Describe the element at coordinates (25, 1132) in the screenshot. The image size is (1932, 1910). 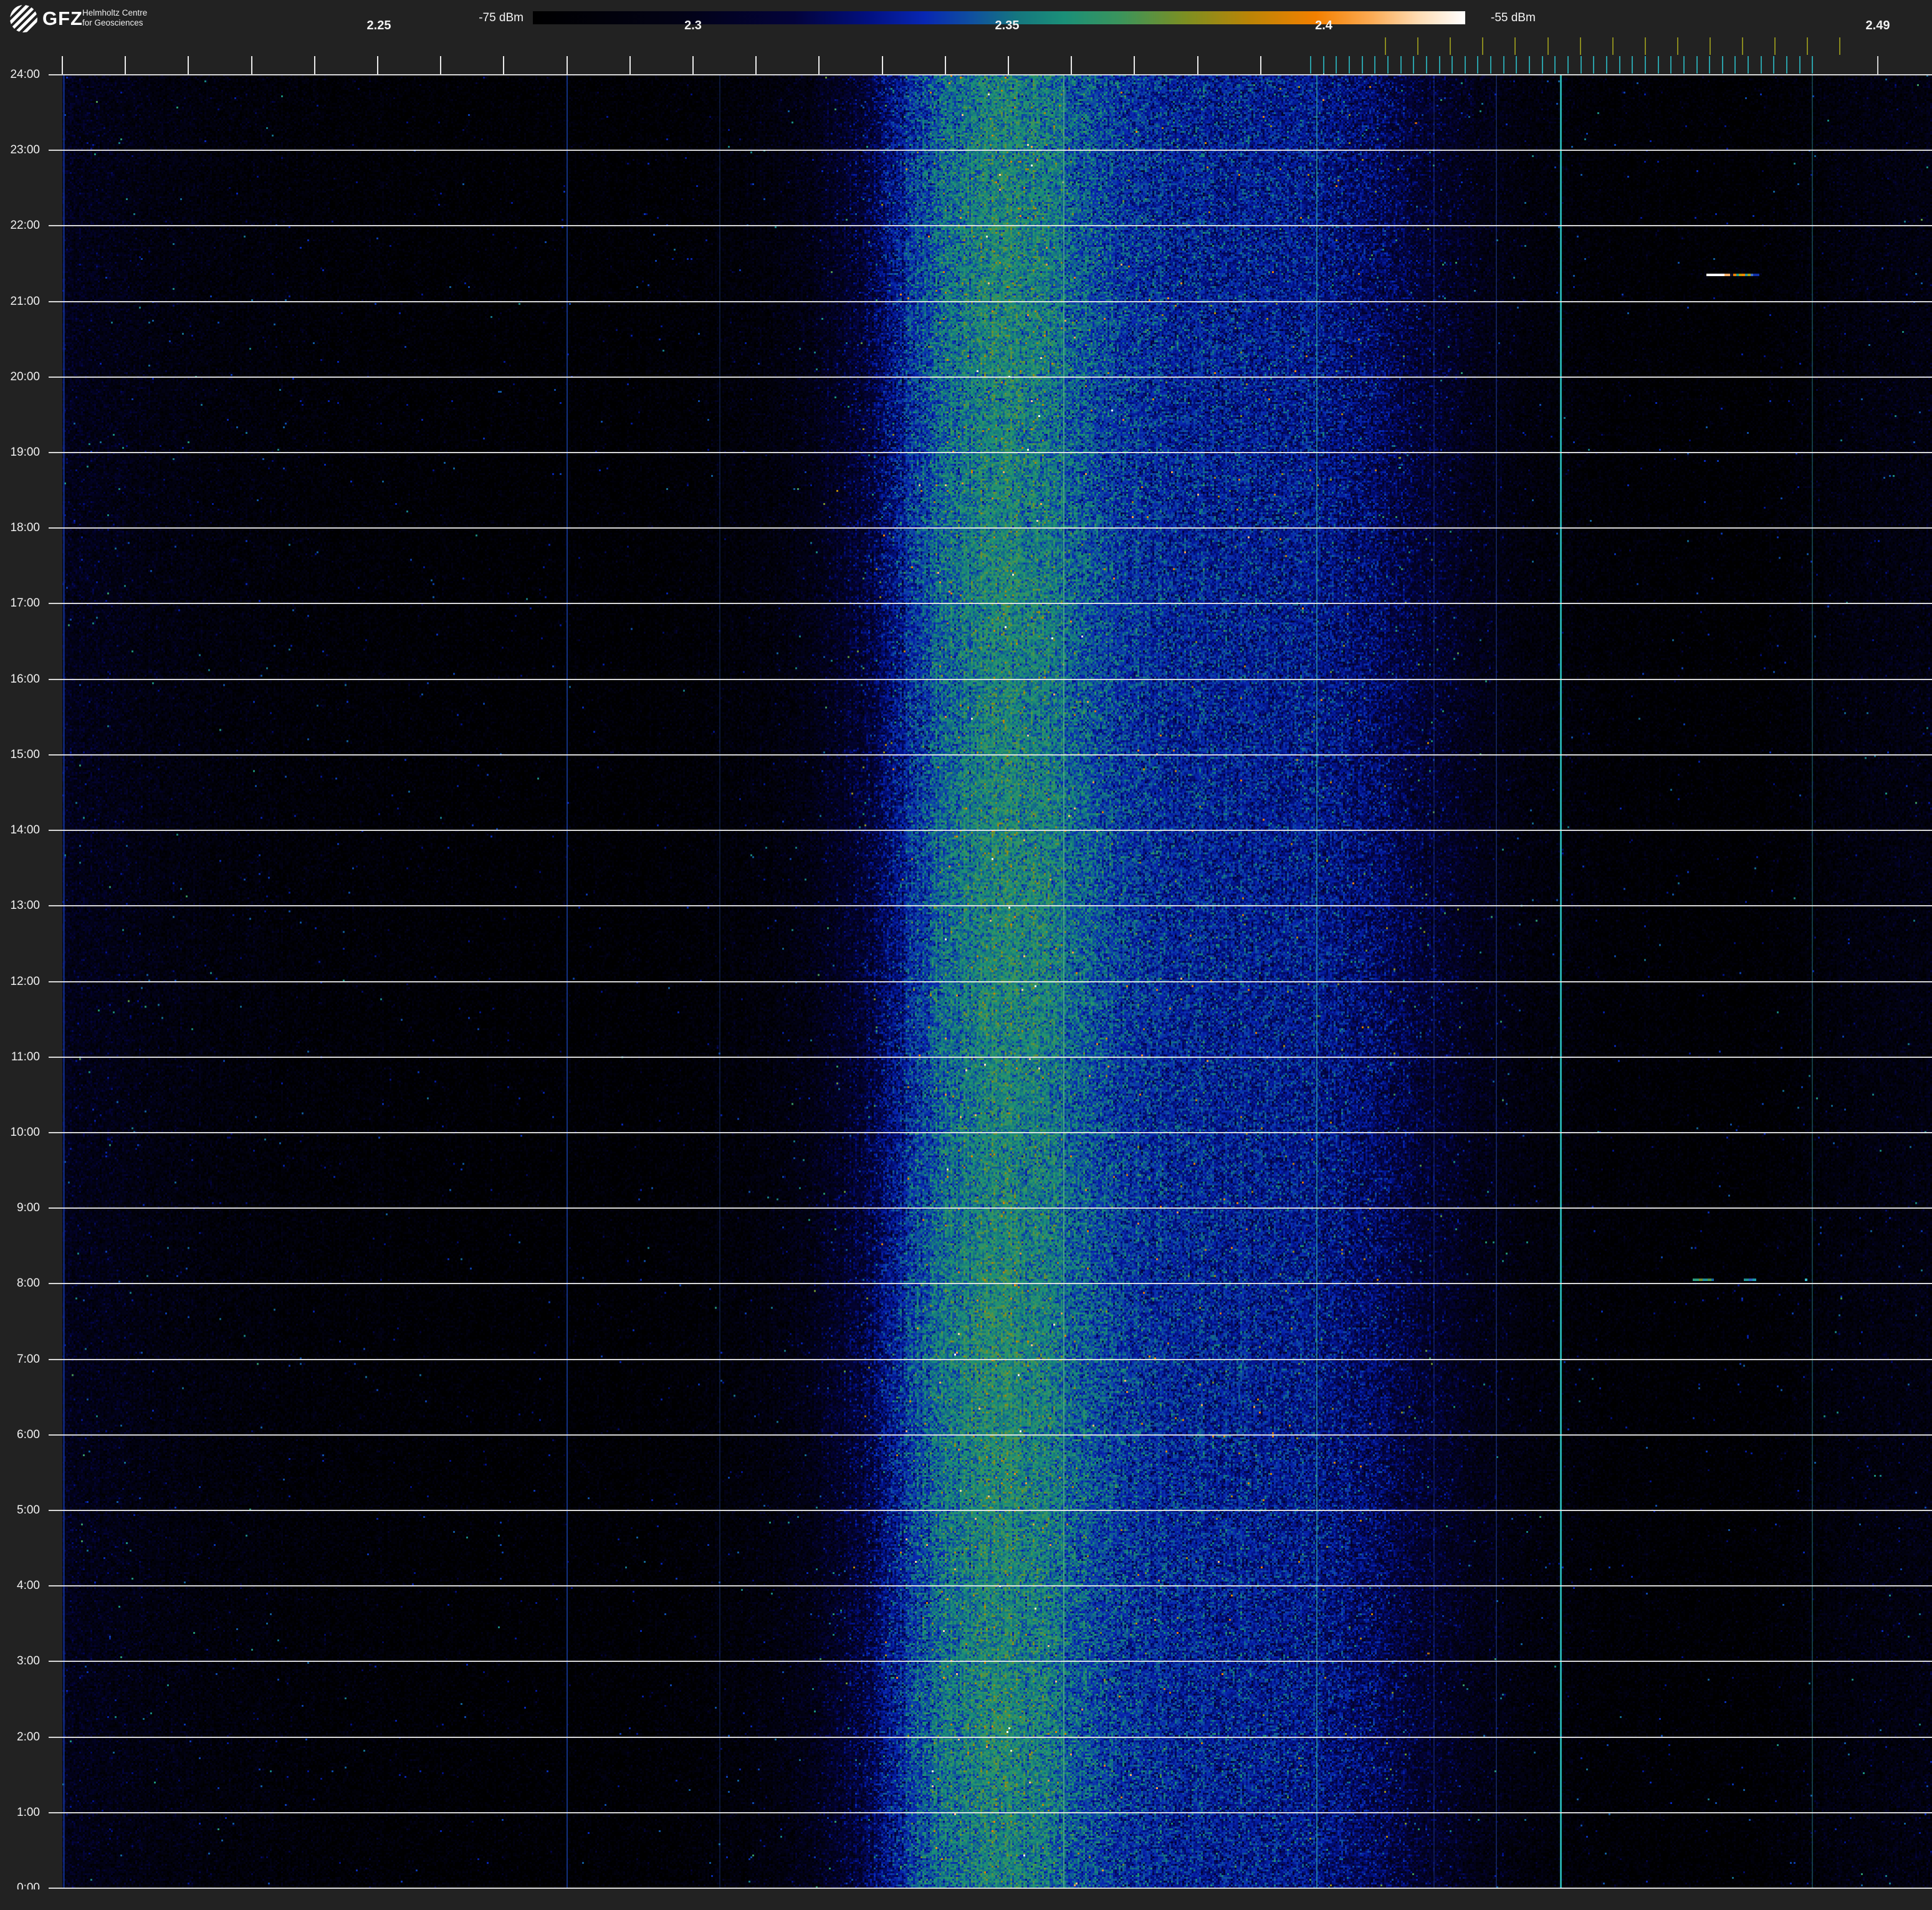
I see `time-axis-label: 10:00` at that location.